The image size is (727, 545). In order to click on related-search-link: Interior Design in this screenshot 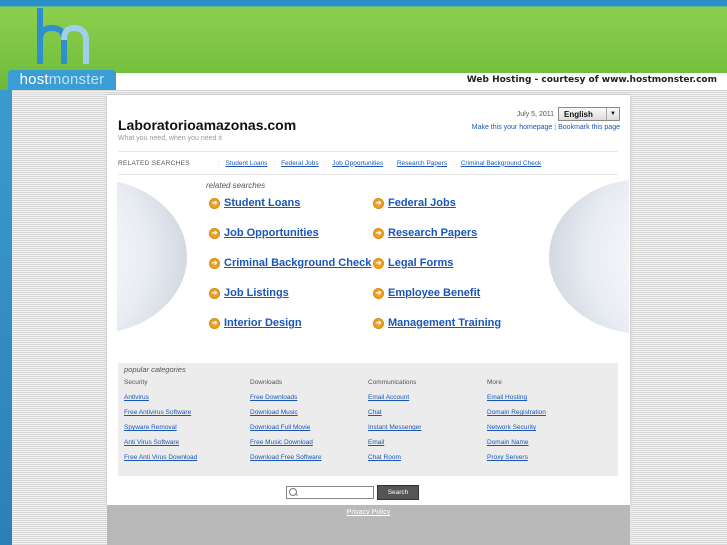, I will do `click(263, 323)`.